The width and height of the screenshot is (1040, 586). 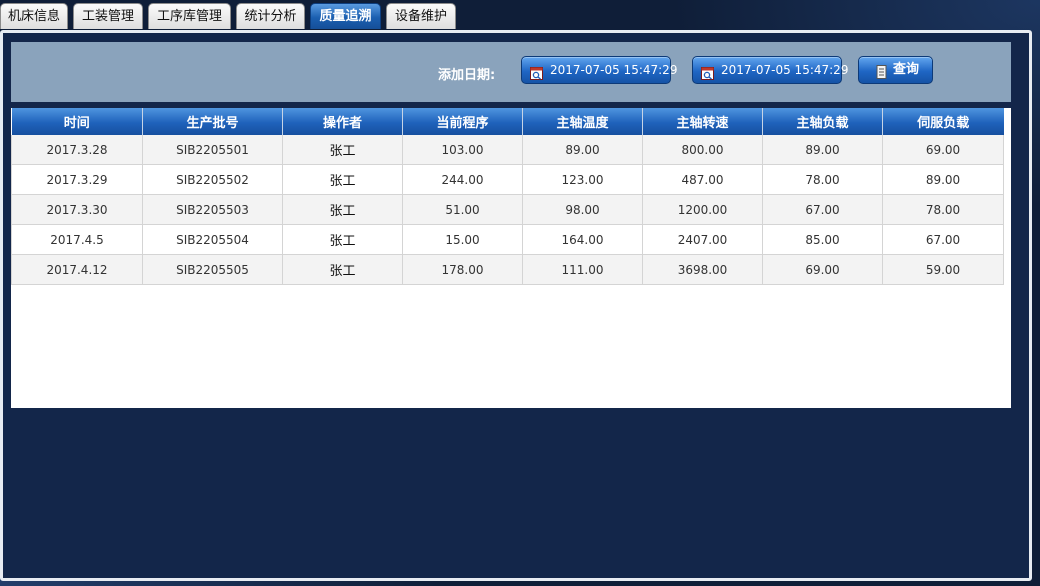 What do you see at coordinates (943, 269) in the screenshot?
I see `cell-servo-load: 59.00` at bounding box center [943, 269].